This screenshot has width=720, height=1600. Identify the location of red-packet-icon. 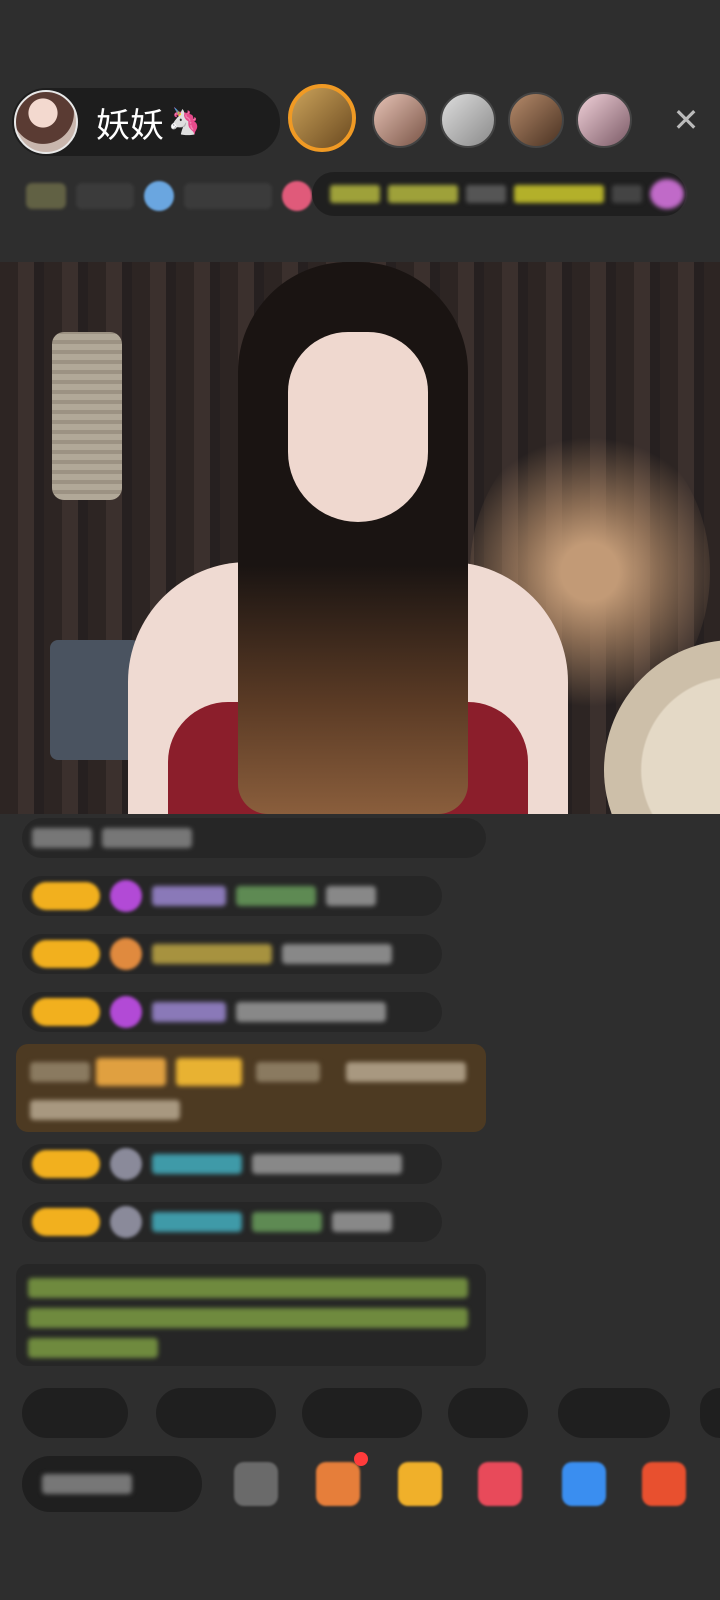
(500, 1484).